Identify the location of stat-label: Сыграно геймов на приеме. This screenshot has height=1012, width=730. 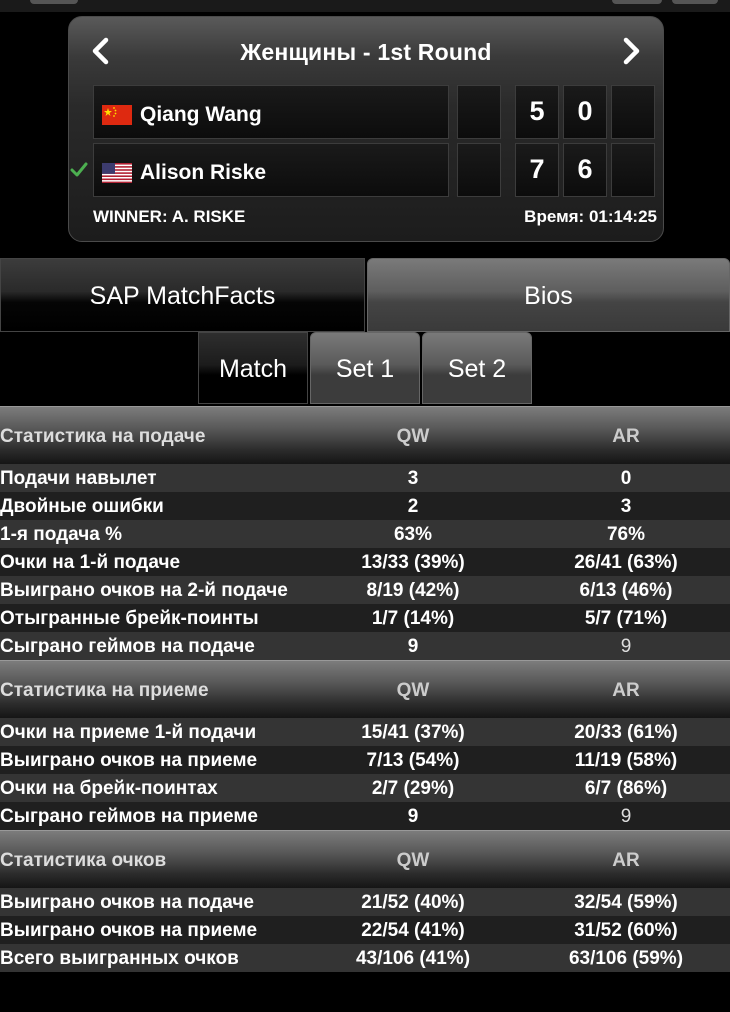
(129, 816).